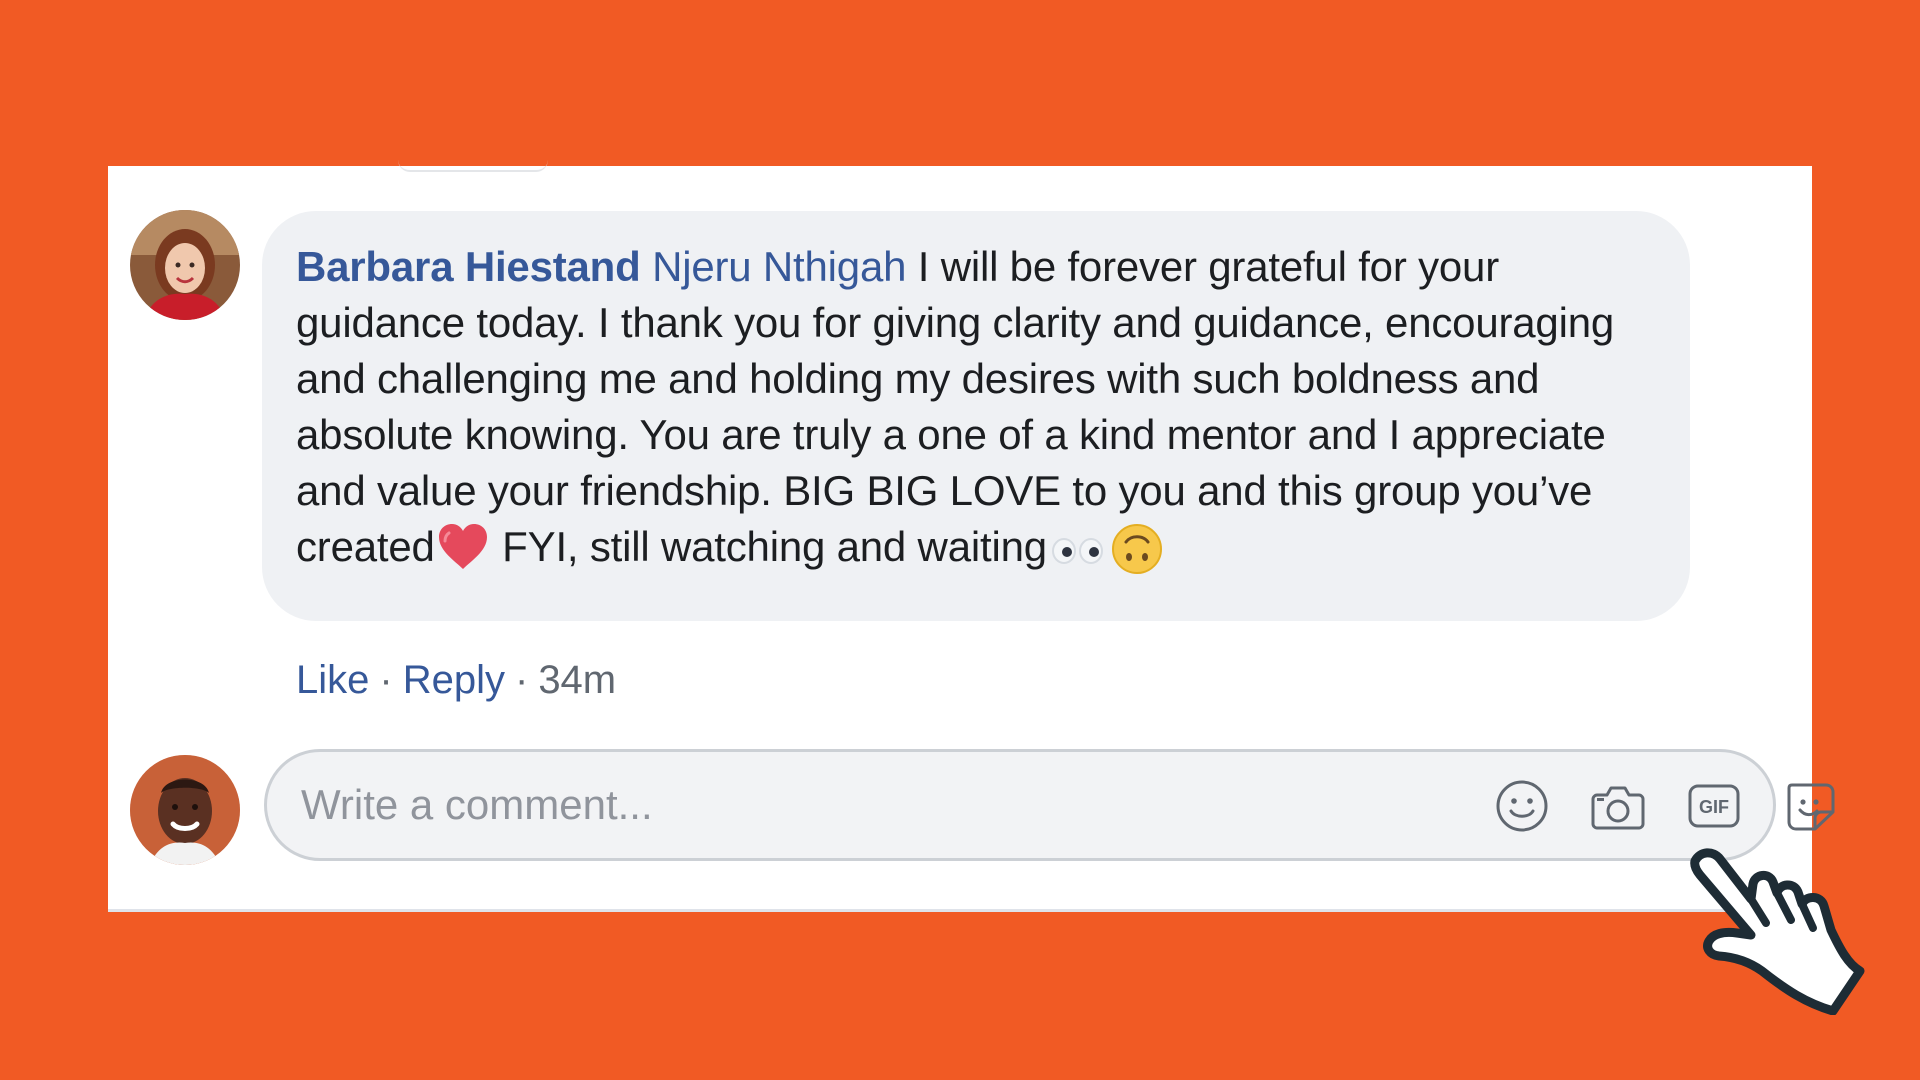 The height and width of the screenshot is (1080, 1920). What do you see at coordinates (1137, 549) in the screenshot?
I see `upside-down-face-icon` at bounding box center [1137, 549].